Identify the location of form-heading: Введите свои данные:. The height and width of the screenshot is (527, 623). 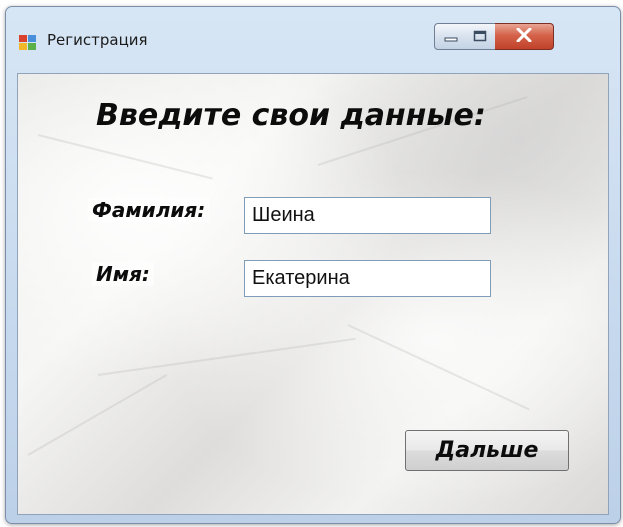
(291, 115).